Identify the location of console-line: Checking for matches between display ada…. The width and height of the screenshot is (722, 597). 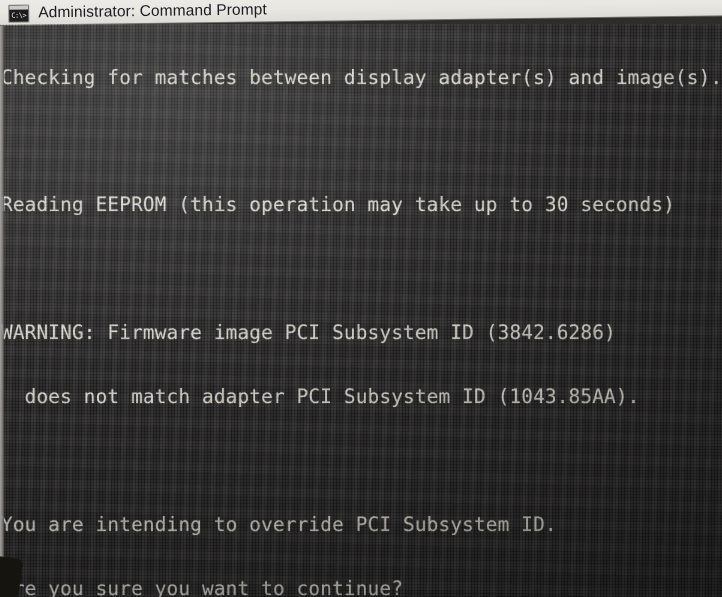
(361, 77).